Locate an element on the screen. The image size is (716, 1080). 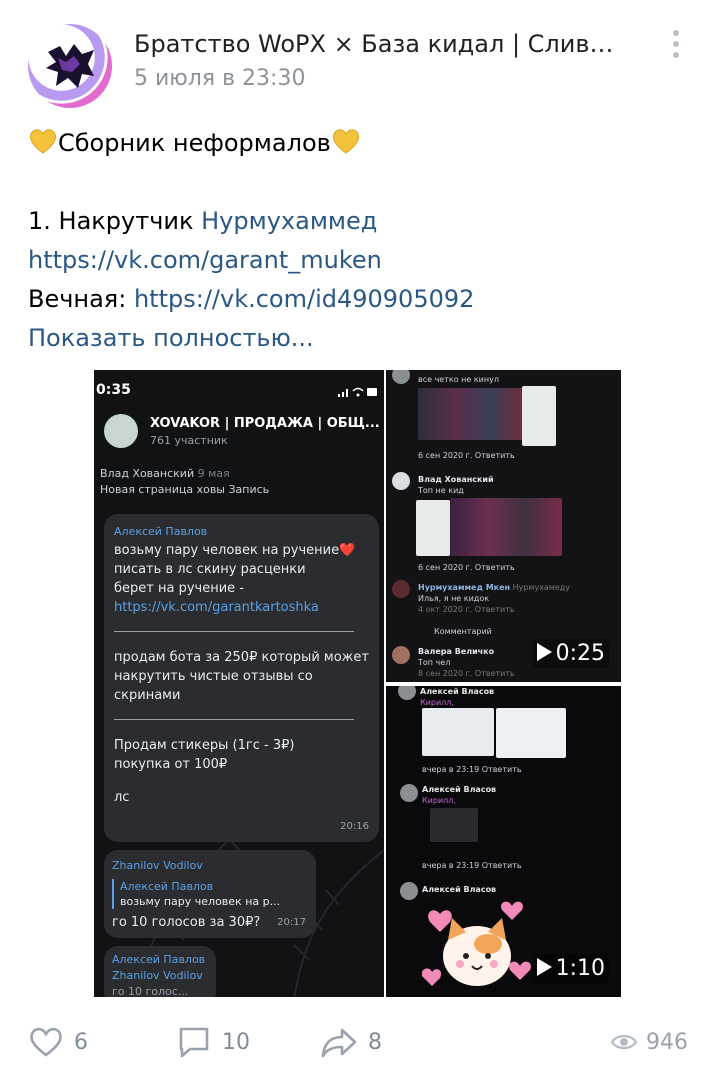
v2-row1-text: Кирилл, is located at coordinates (437, 702).